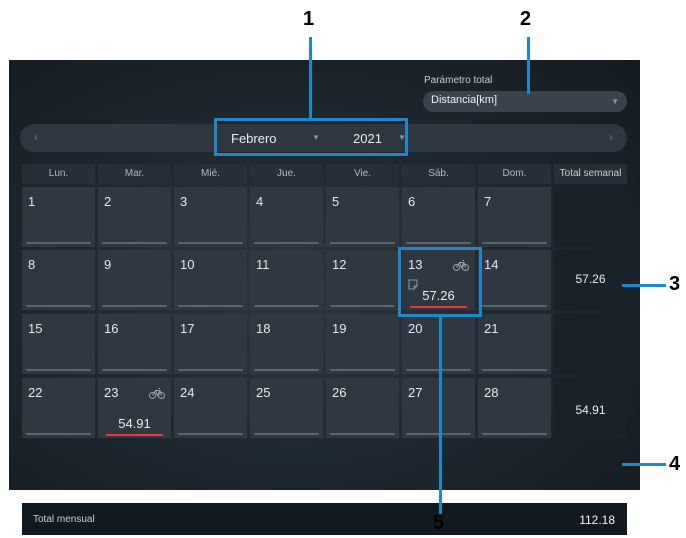  I want to click on day-cell: 9, so click(134, 280).